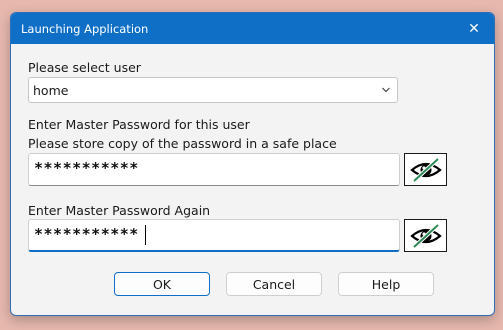 The height and width of the screenshot is (330, 503). I want to click on close-button: ✕, so click(474, 28).